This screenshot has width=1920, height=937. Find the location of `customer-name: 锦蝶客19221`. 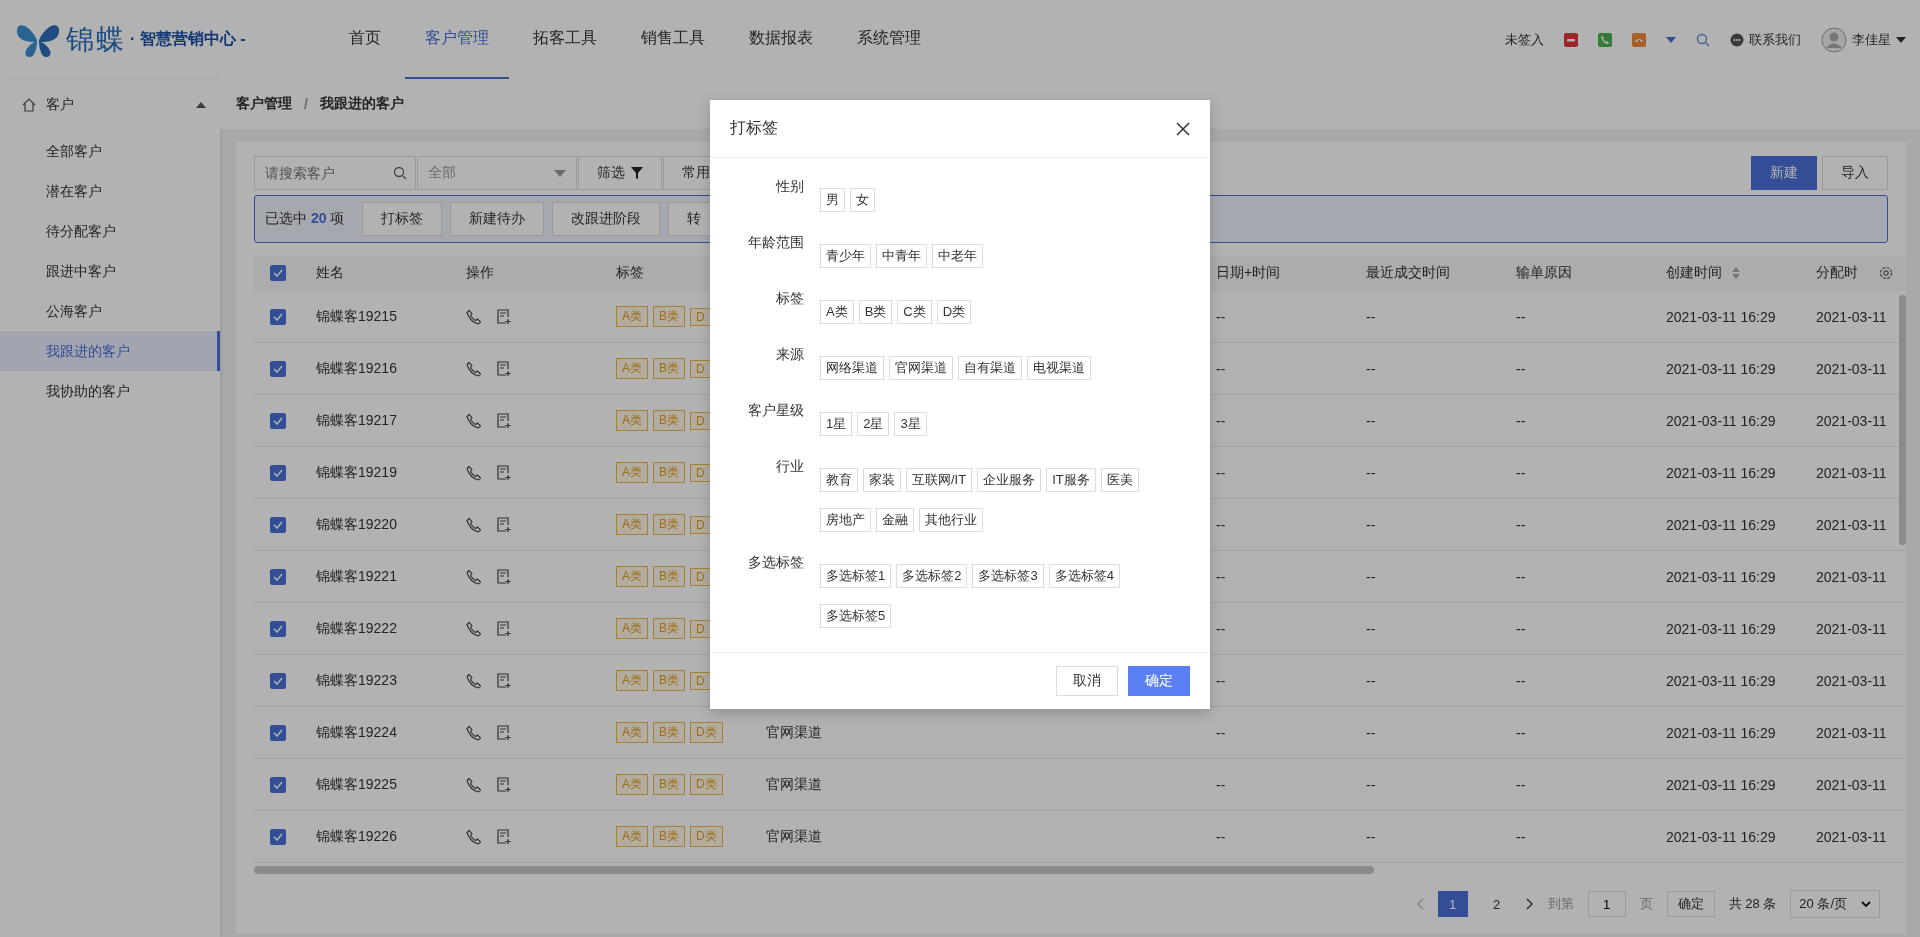

customer-name: 锦蝶客19221 is located at coordinates (356, 576).